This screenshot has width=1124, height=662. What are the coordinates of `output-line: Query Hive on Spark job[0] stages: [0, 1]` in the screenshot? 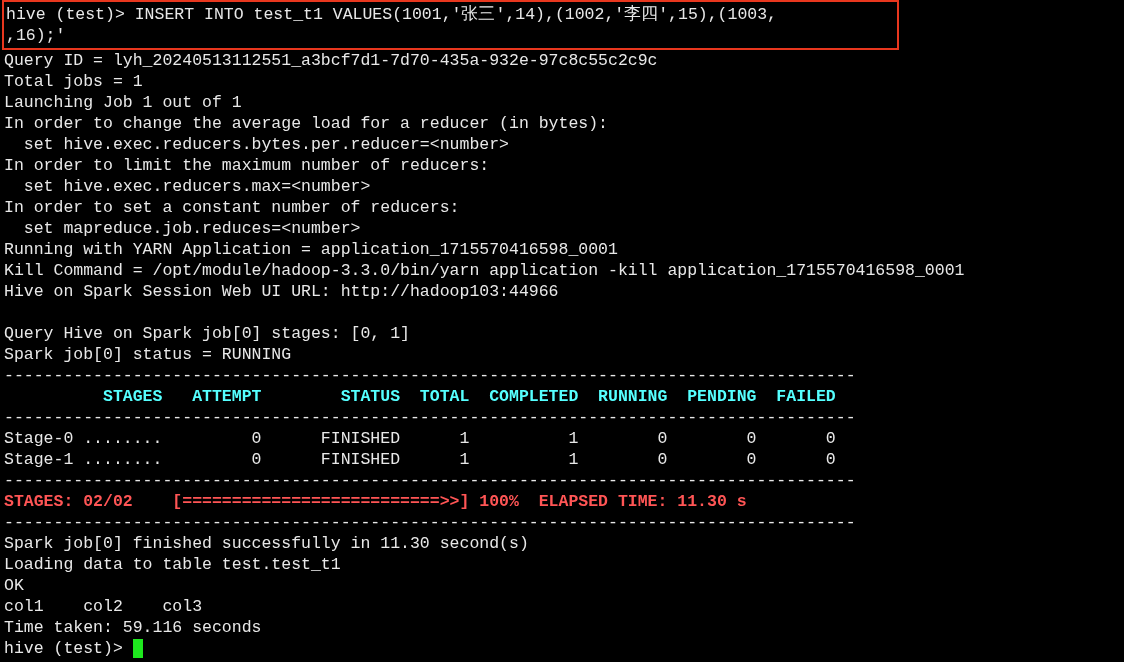 It's located at (207, 333).